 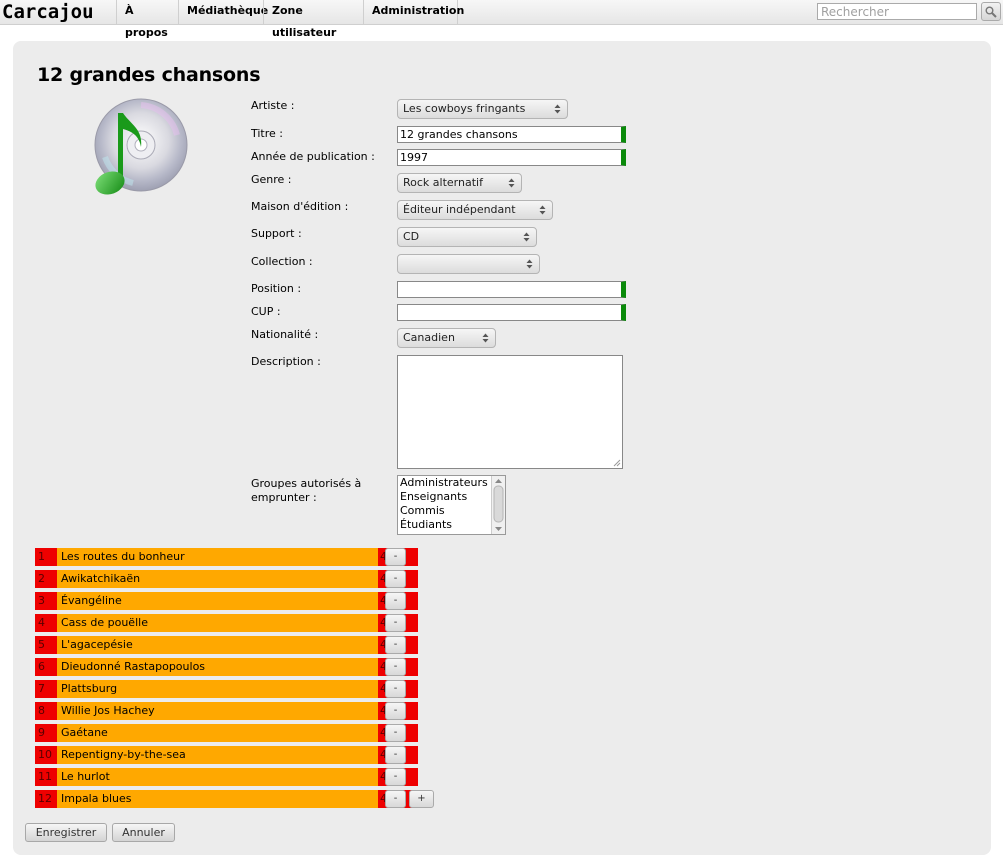 I want to click on track-row: 6Dieudonné Rastapopoulos4:45-, so click(x=226, y=667).